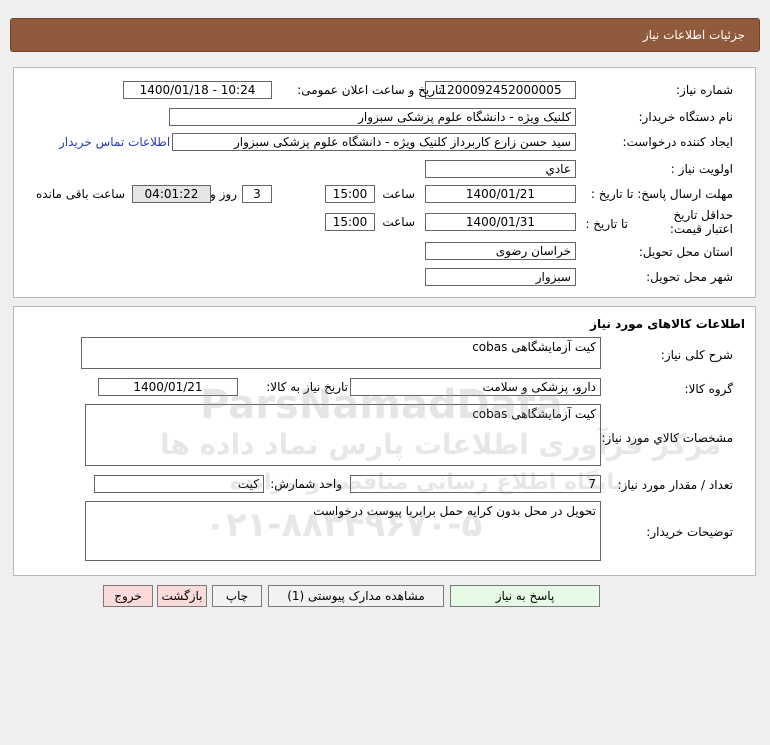 Image resolution: width=770 pixels, height=745 pixels. Describe the element at coordinates (685, 252) in the screenshot. I see `province-label: استان محل تحویل:` at that location.